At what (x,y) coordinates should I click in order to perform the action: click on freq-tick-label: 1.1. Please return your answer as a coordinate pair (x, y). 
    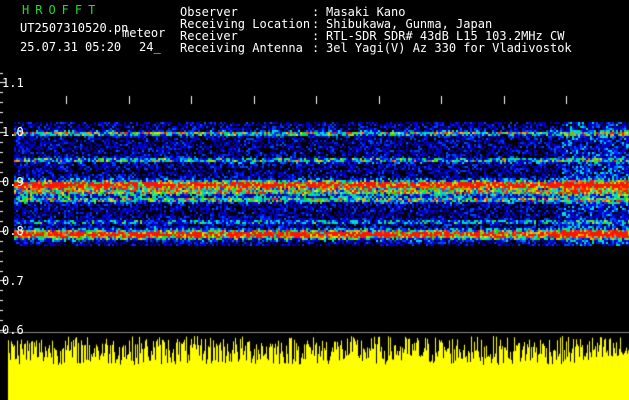
    Looking at the image, I should click on (13, 82).